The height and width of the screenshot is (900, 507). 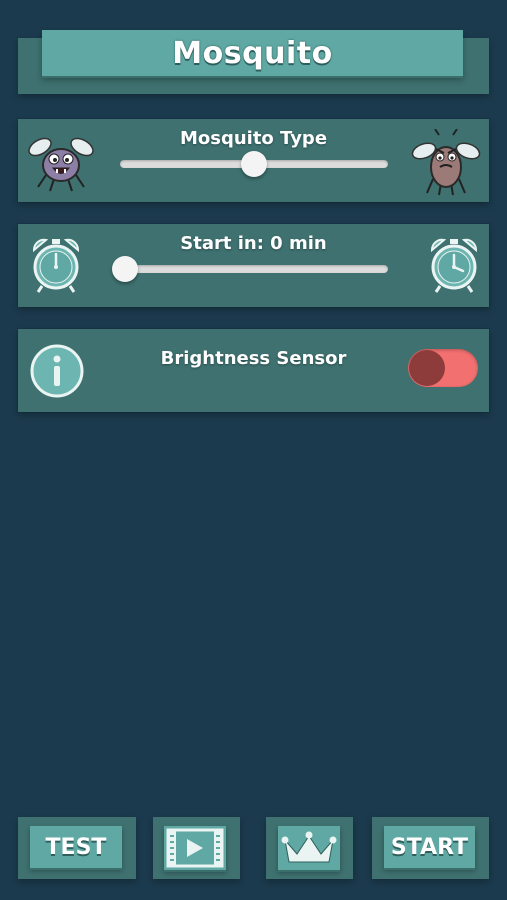 I want to click on toggle-knob, so click(x=427, y=368).